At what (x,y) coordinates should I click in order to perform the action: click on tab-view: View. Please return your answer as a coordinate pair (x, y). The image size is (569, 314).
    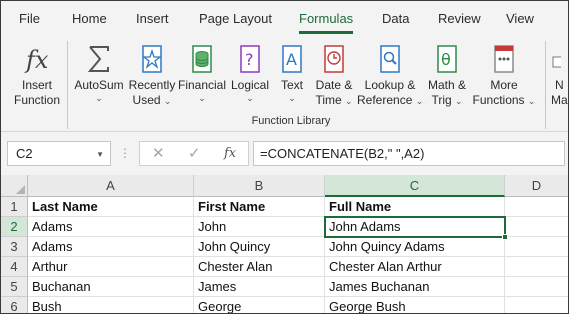
    Looking at the image, I should click on (520, 18).